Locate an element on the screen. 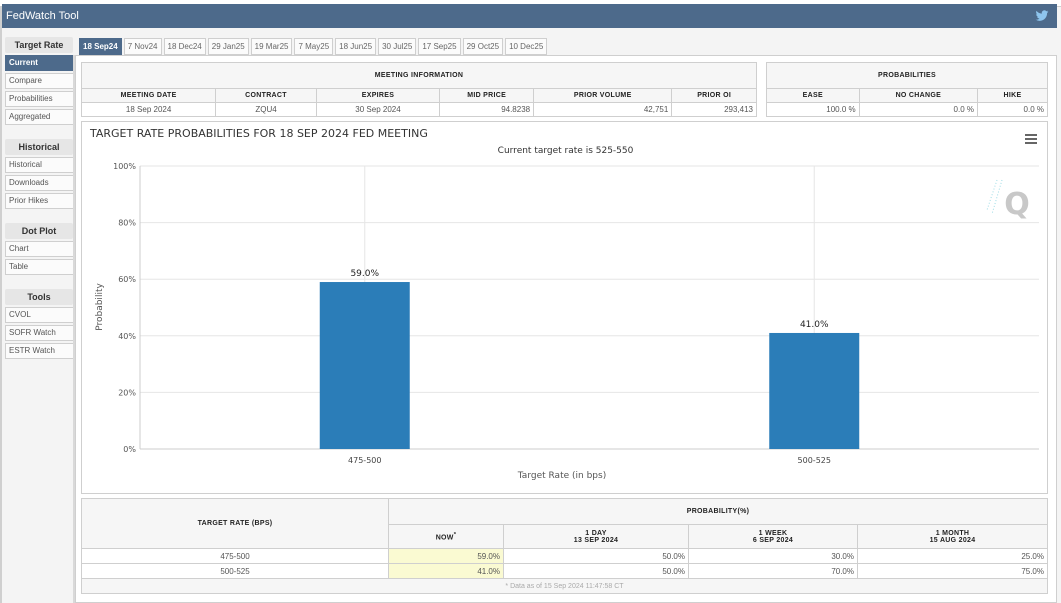  col-prior-oi: PRIOR OI is located at coordinates (714, 95).